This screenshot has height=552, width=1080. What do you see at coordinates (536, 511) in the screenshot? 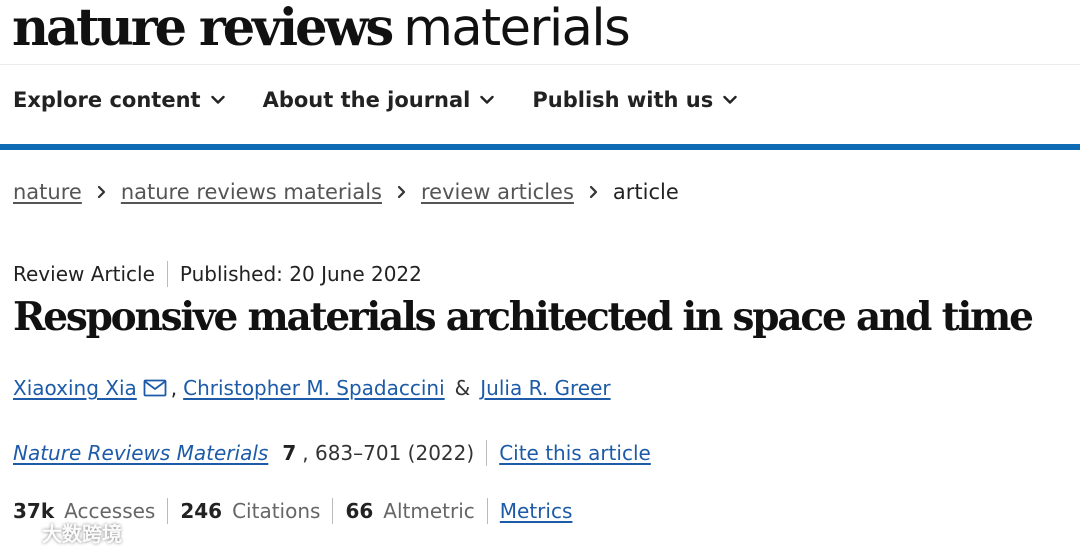
I see `metrics-link: Metrics` at bounding box center [536, 511].